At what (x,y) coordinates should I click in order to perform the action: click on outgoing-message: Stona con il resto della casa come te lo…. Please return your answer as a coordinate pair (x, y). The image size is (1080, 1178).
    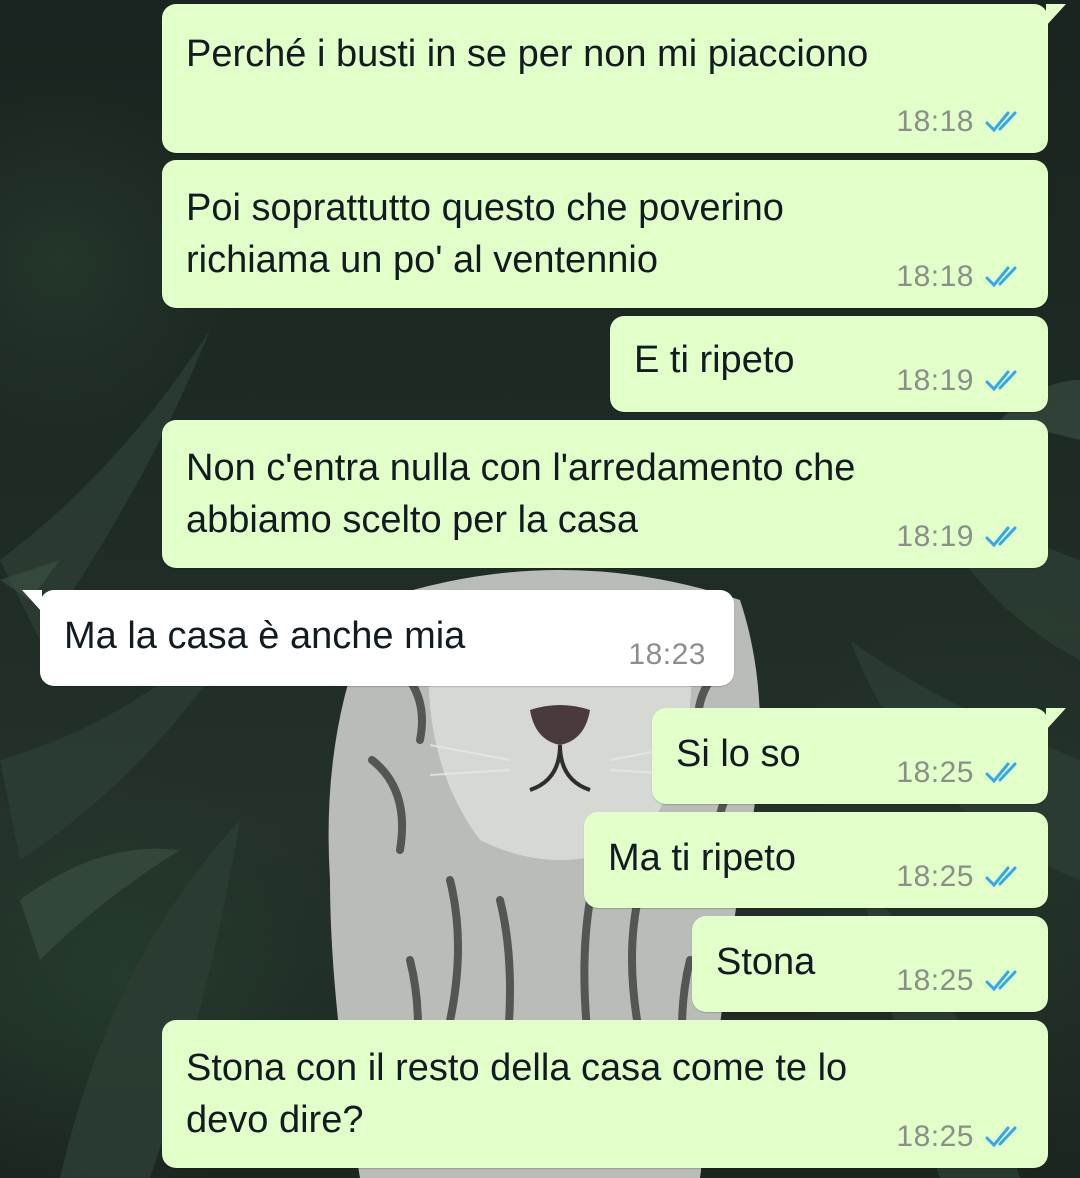
    Looking at the image, I should click on (605, 1094).